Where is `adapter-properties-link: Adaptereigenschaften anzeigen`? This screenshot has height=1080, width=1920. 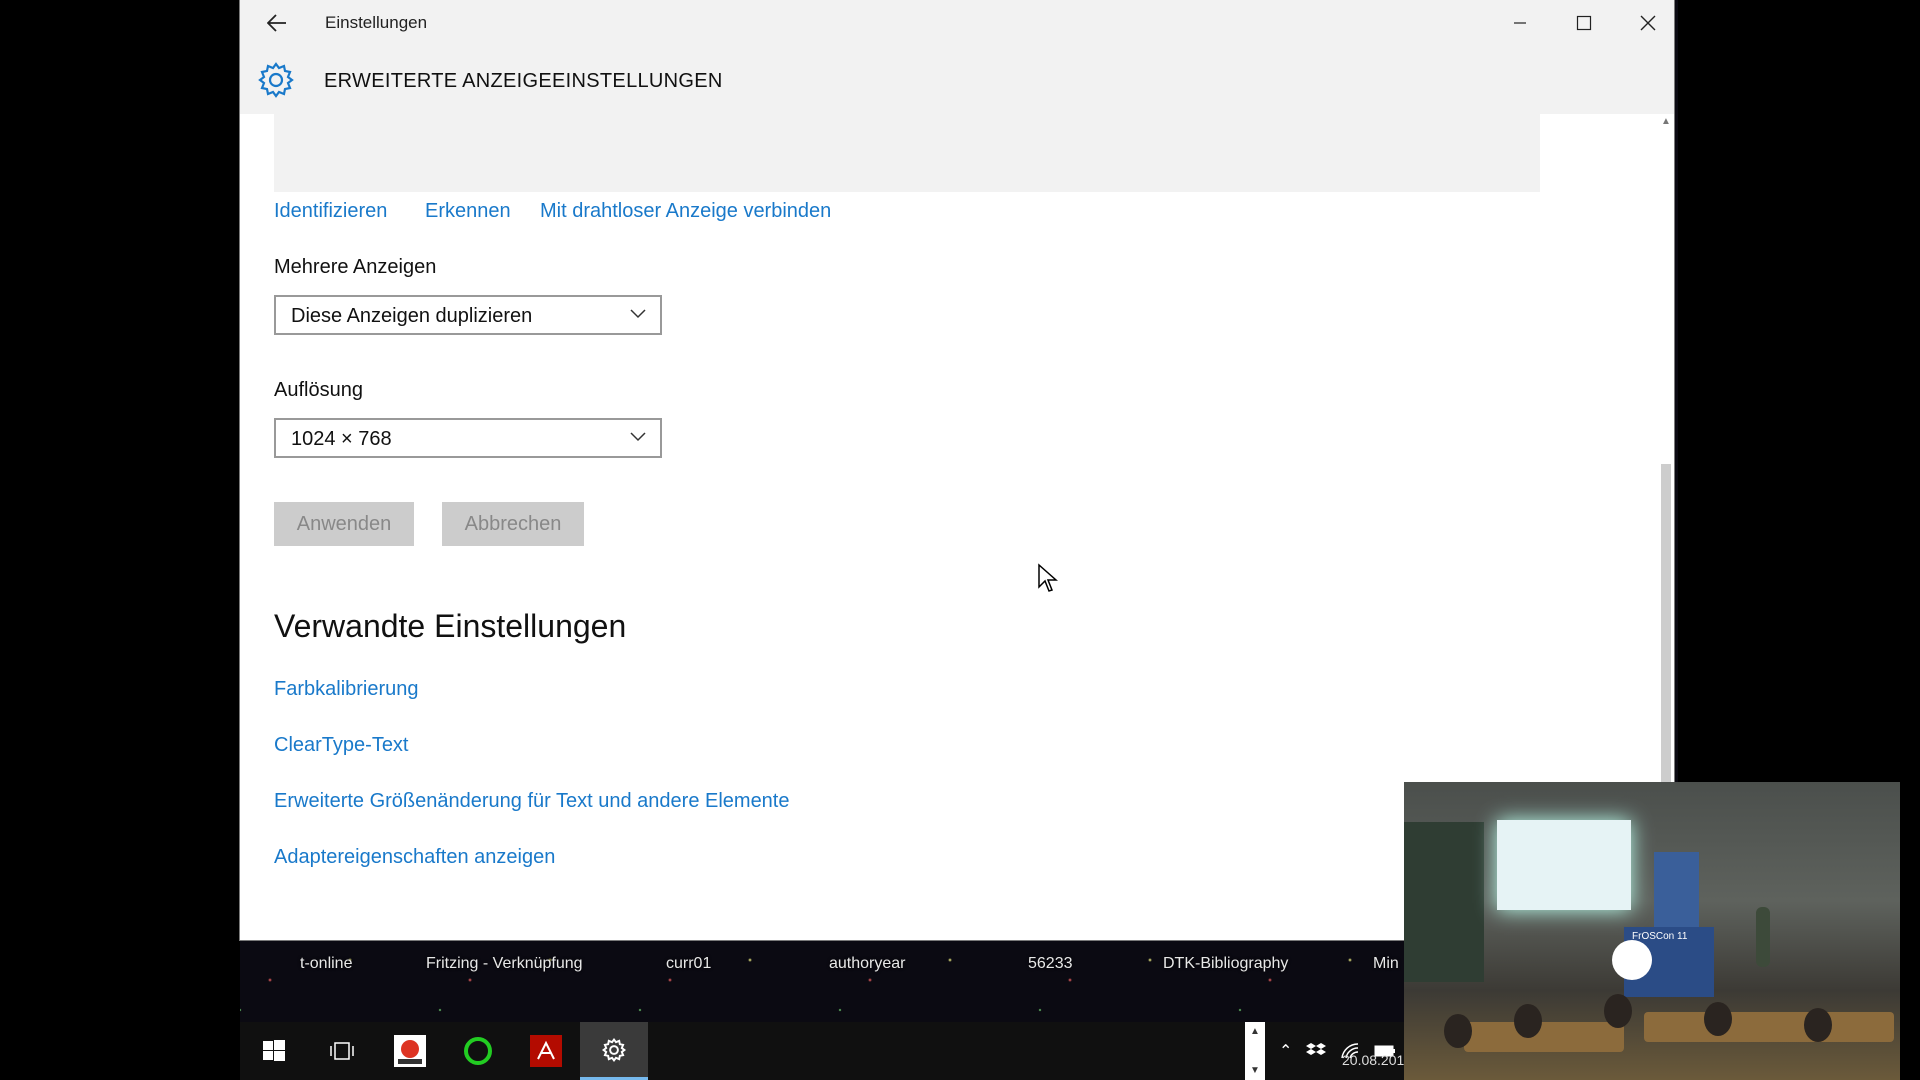
adapter-properties-link: Adaptereigenschaften anzeigen is located at coordinates (414, 857).